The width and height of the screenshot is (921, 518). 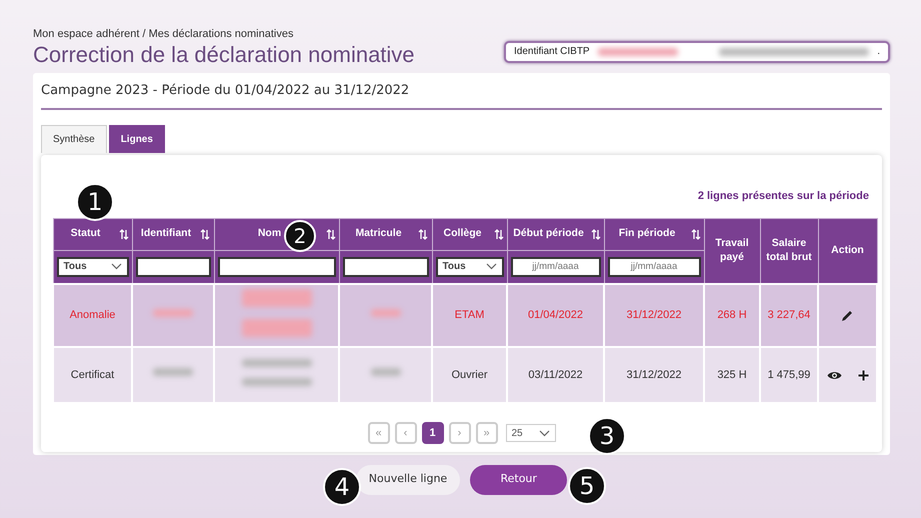 I want to click on page-button: 1, so click(x=433, y=433).